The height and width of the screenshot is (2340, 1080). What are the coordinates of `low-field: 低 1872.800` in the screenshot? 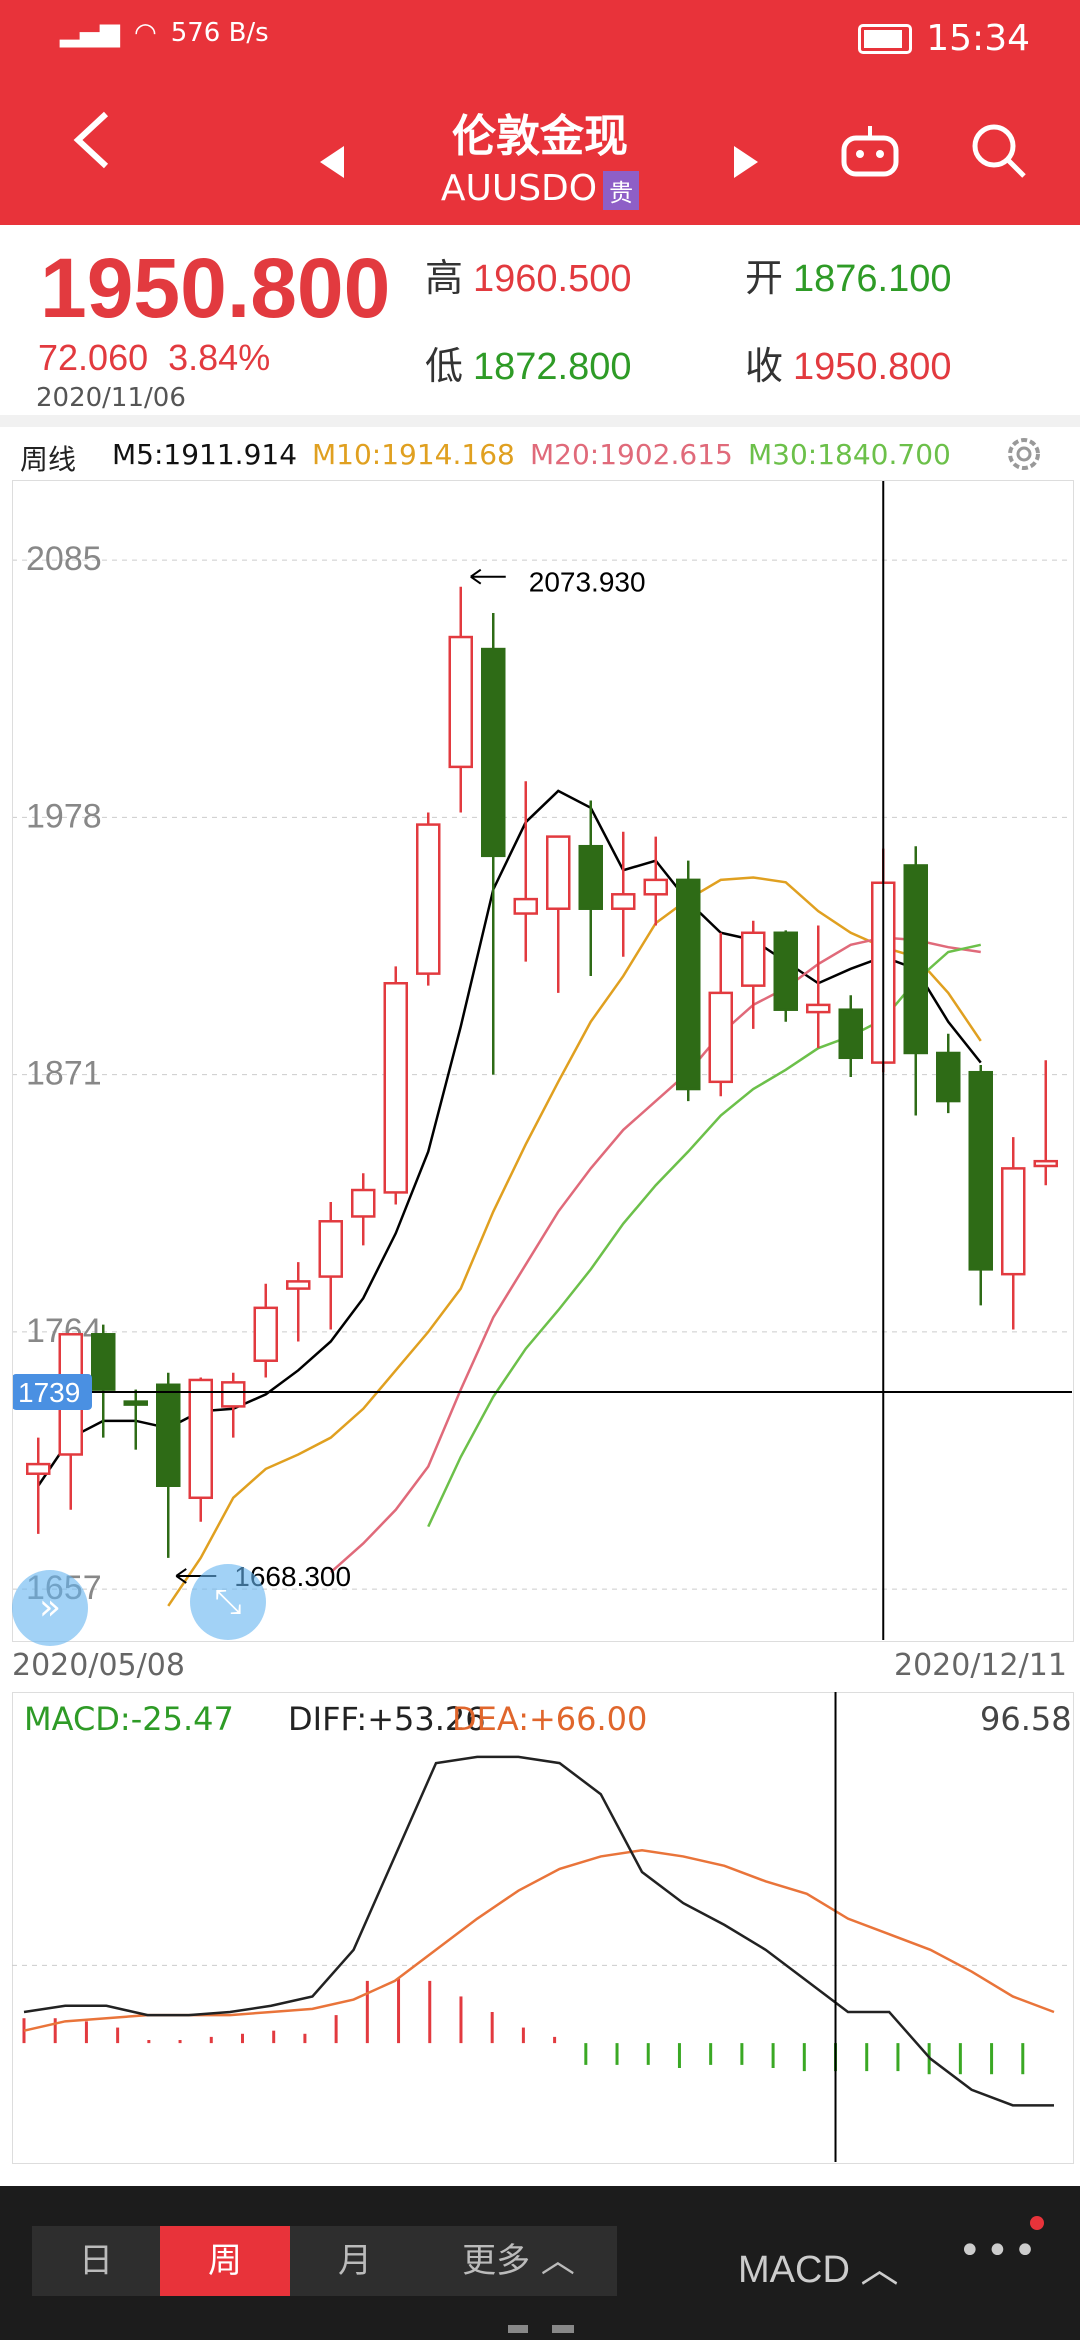 It's located at (528, 362).